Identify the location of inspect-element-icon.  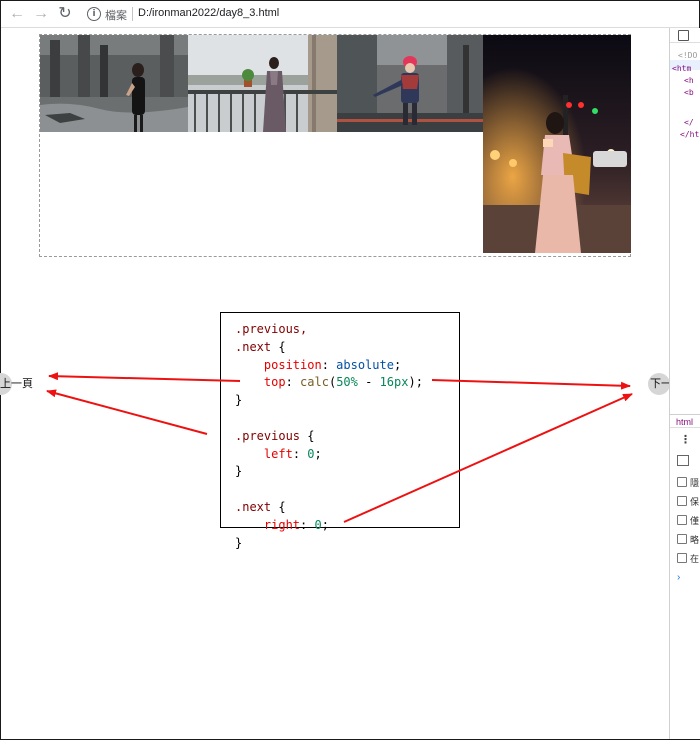
(683, 35).